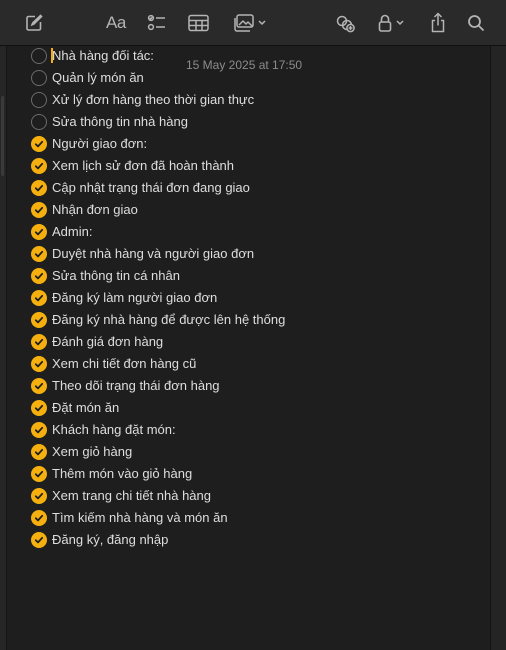  I want to click on checklist-item: Sửa thông tin nhà hàng, so click(217, 122).